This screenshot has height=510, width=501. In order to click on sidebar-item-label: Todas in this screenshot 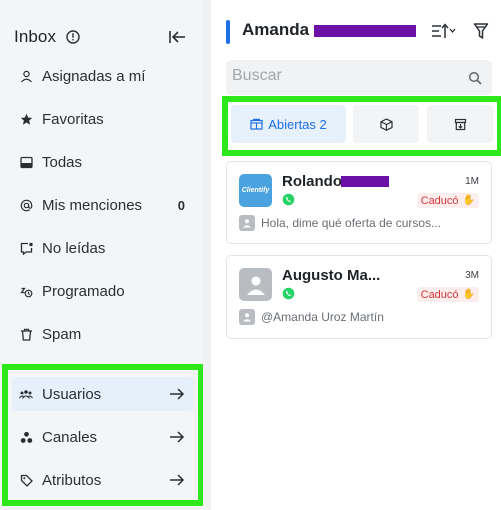, I will do `click(62, 162)`.